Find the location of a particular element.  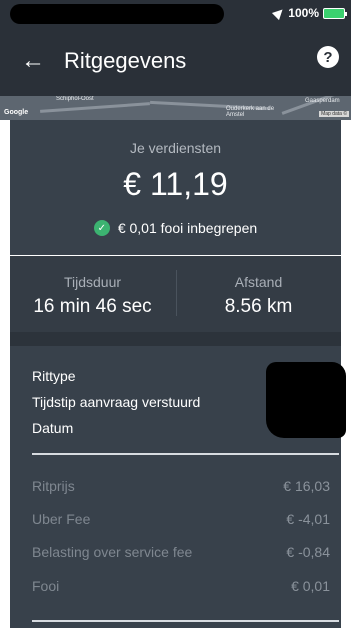

app-bar: ← Ritgegevens ? is located at coordinates (175, 62).